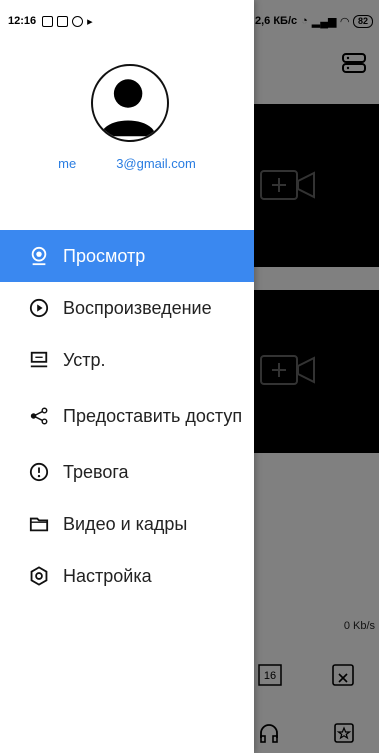 The height and width of the screenshot is (753, 379). What do you see at coordinates (153, 416) in the screenshot?
I see `menu-item-label: Предоставить доступ` at bounding box center [153, 416].